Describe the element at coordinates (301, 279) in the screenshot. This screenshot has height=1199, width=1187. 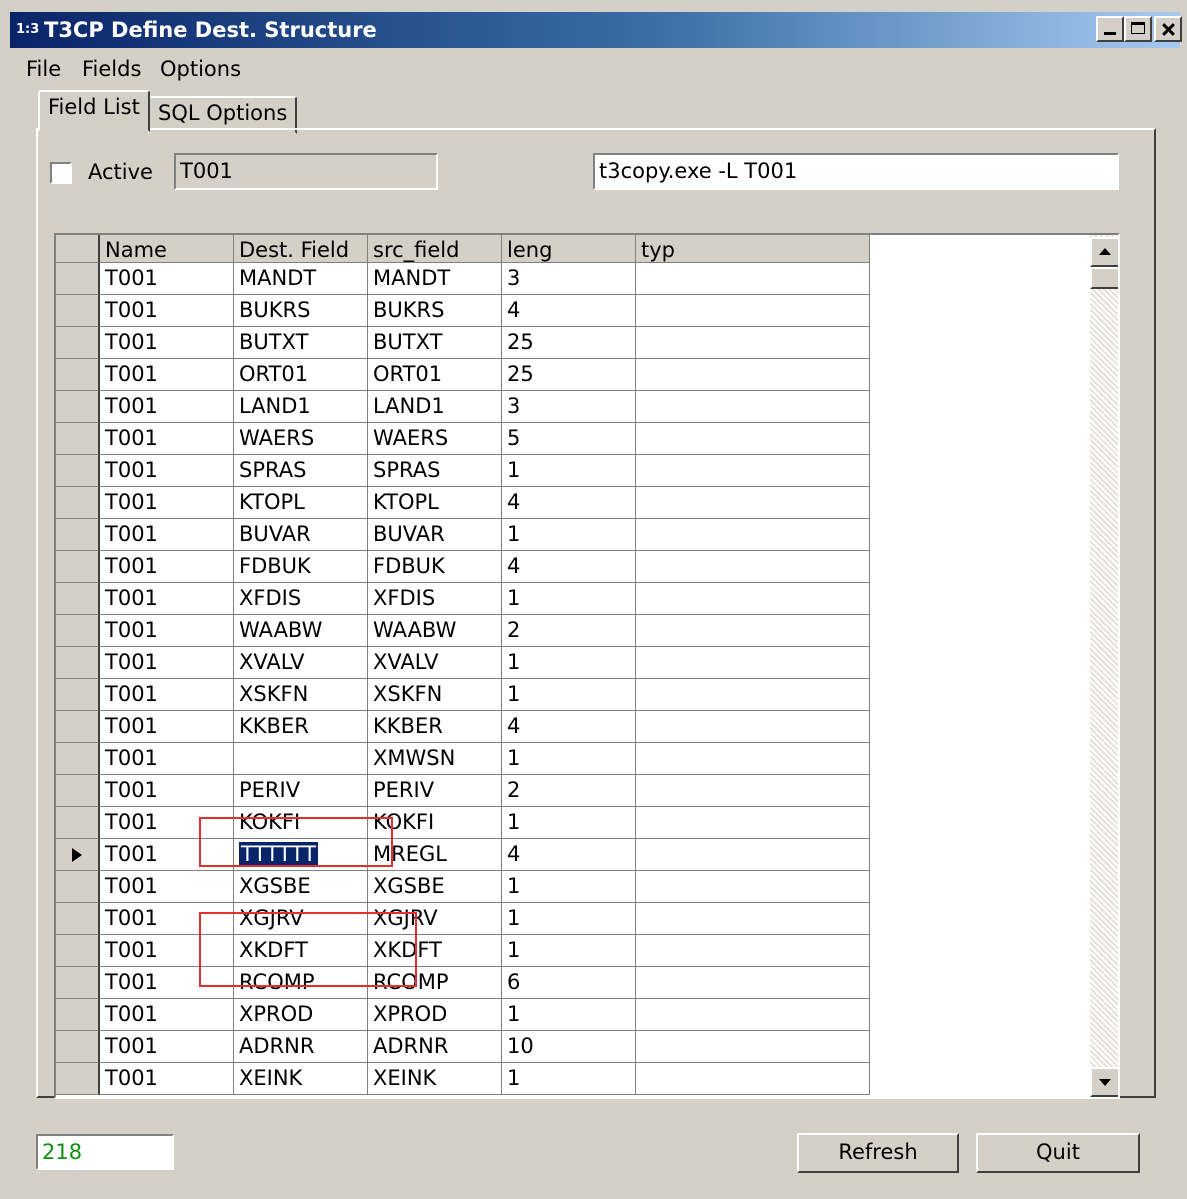
I see `table-cell: MANDT` at that location.